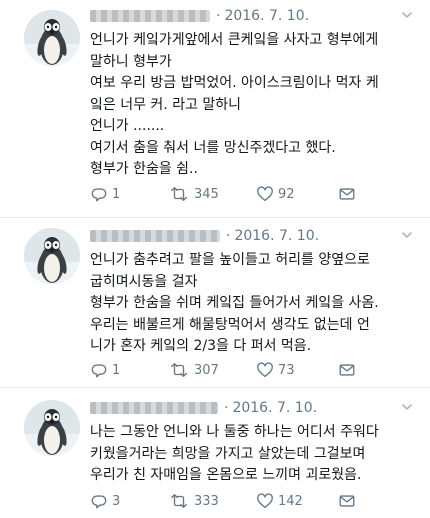 This screenshot has height=518, width=430. I want to click on tweet-line: 우리가 친 자매임을 온몸으로 느끼며 괴로웠음., so click(226, 475).